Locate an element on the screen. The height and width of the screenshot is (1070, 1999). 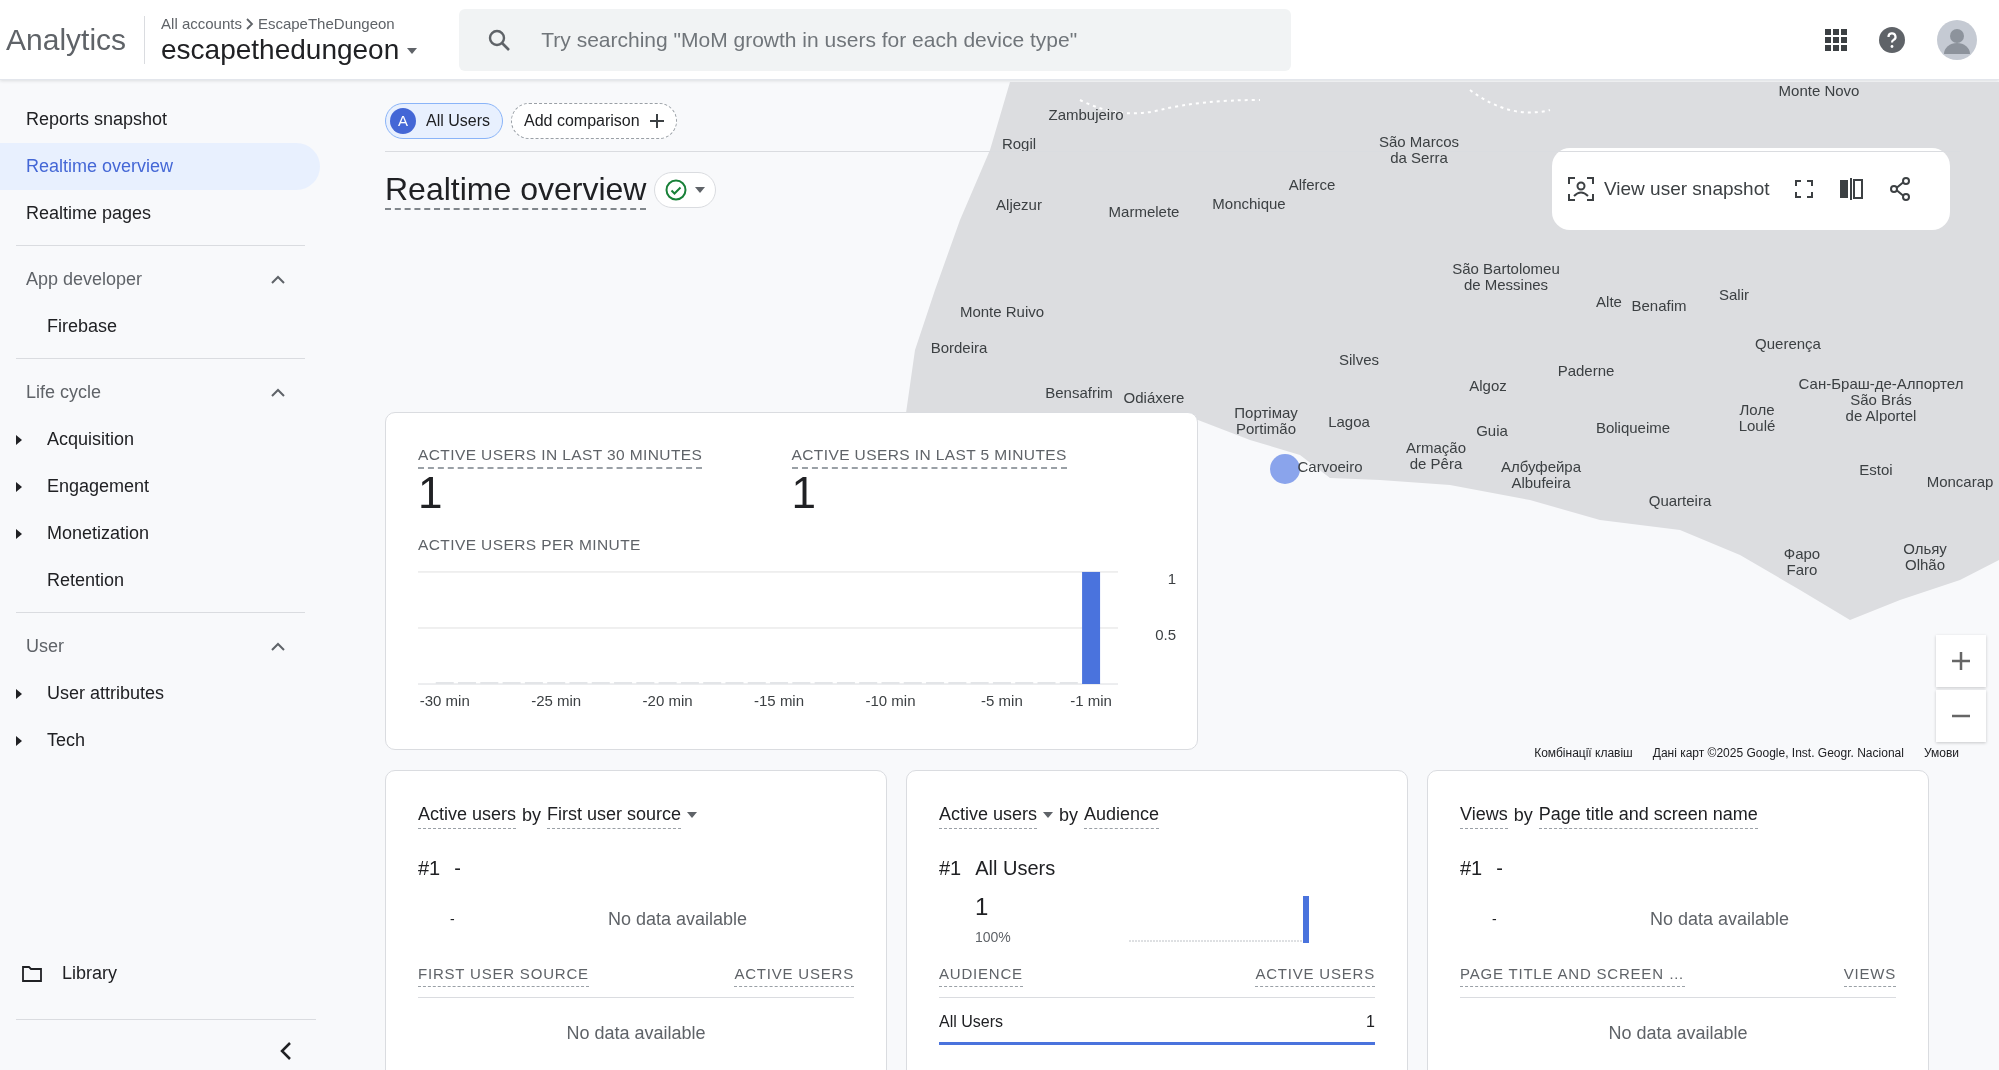
sidebar-item: Realtime overview is located at coordinates (160, 166).